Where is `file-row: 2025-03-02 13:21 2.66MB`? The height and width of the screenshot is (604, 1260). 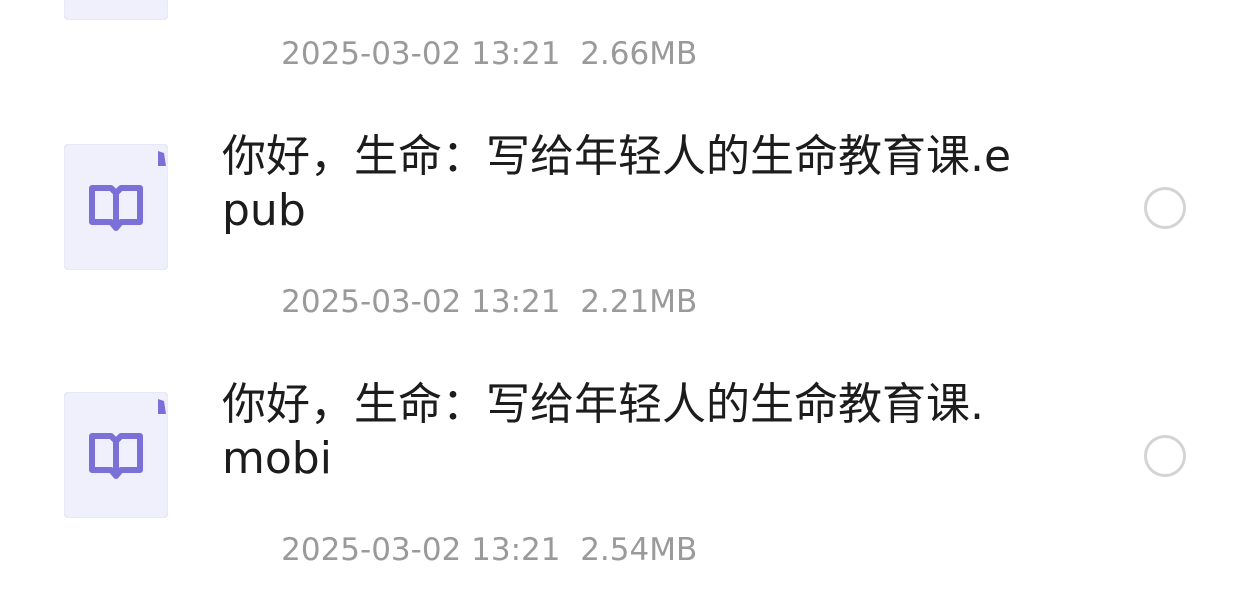
file-row: 2025-03-02 13:21 2.66MB is located at coordinates (630, 36).